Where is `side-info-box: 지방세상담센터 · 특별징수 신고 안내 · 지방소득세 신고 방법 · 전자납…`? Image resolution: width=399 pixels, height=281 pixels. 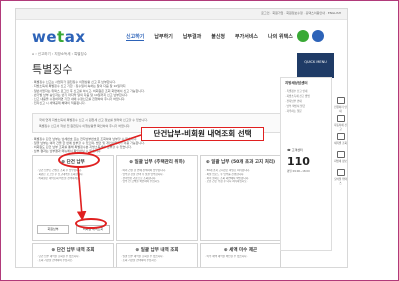 side-info-box: 지방세상담센터 · 특별징수 신고 안내 · 지방소득세 신고 방법 · 전자납… is located at coordinates (306, 164).